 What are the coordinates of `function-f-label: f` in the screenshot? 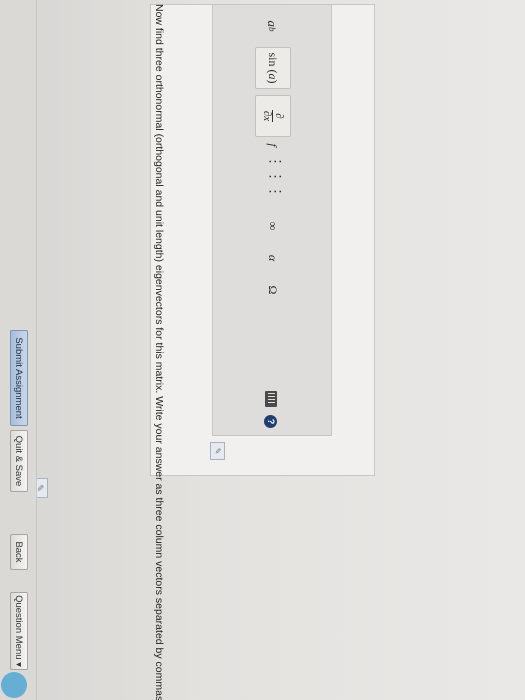 It's located at (273, 145).